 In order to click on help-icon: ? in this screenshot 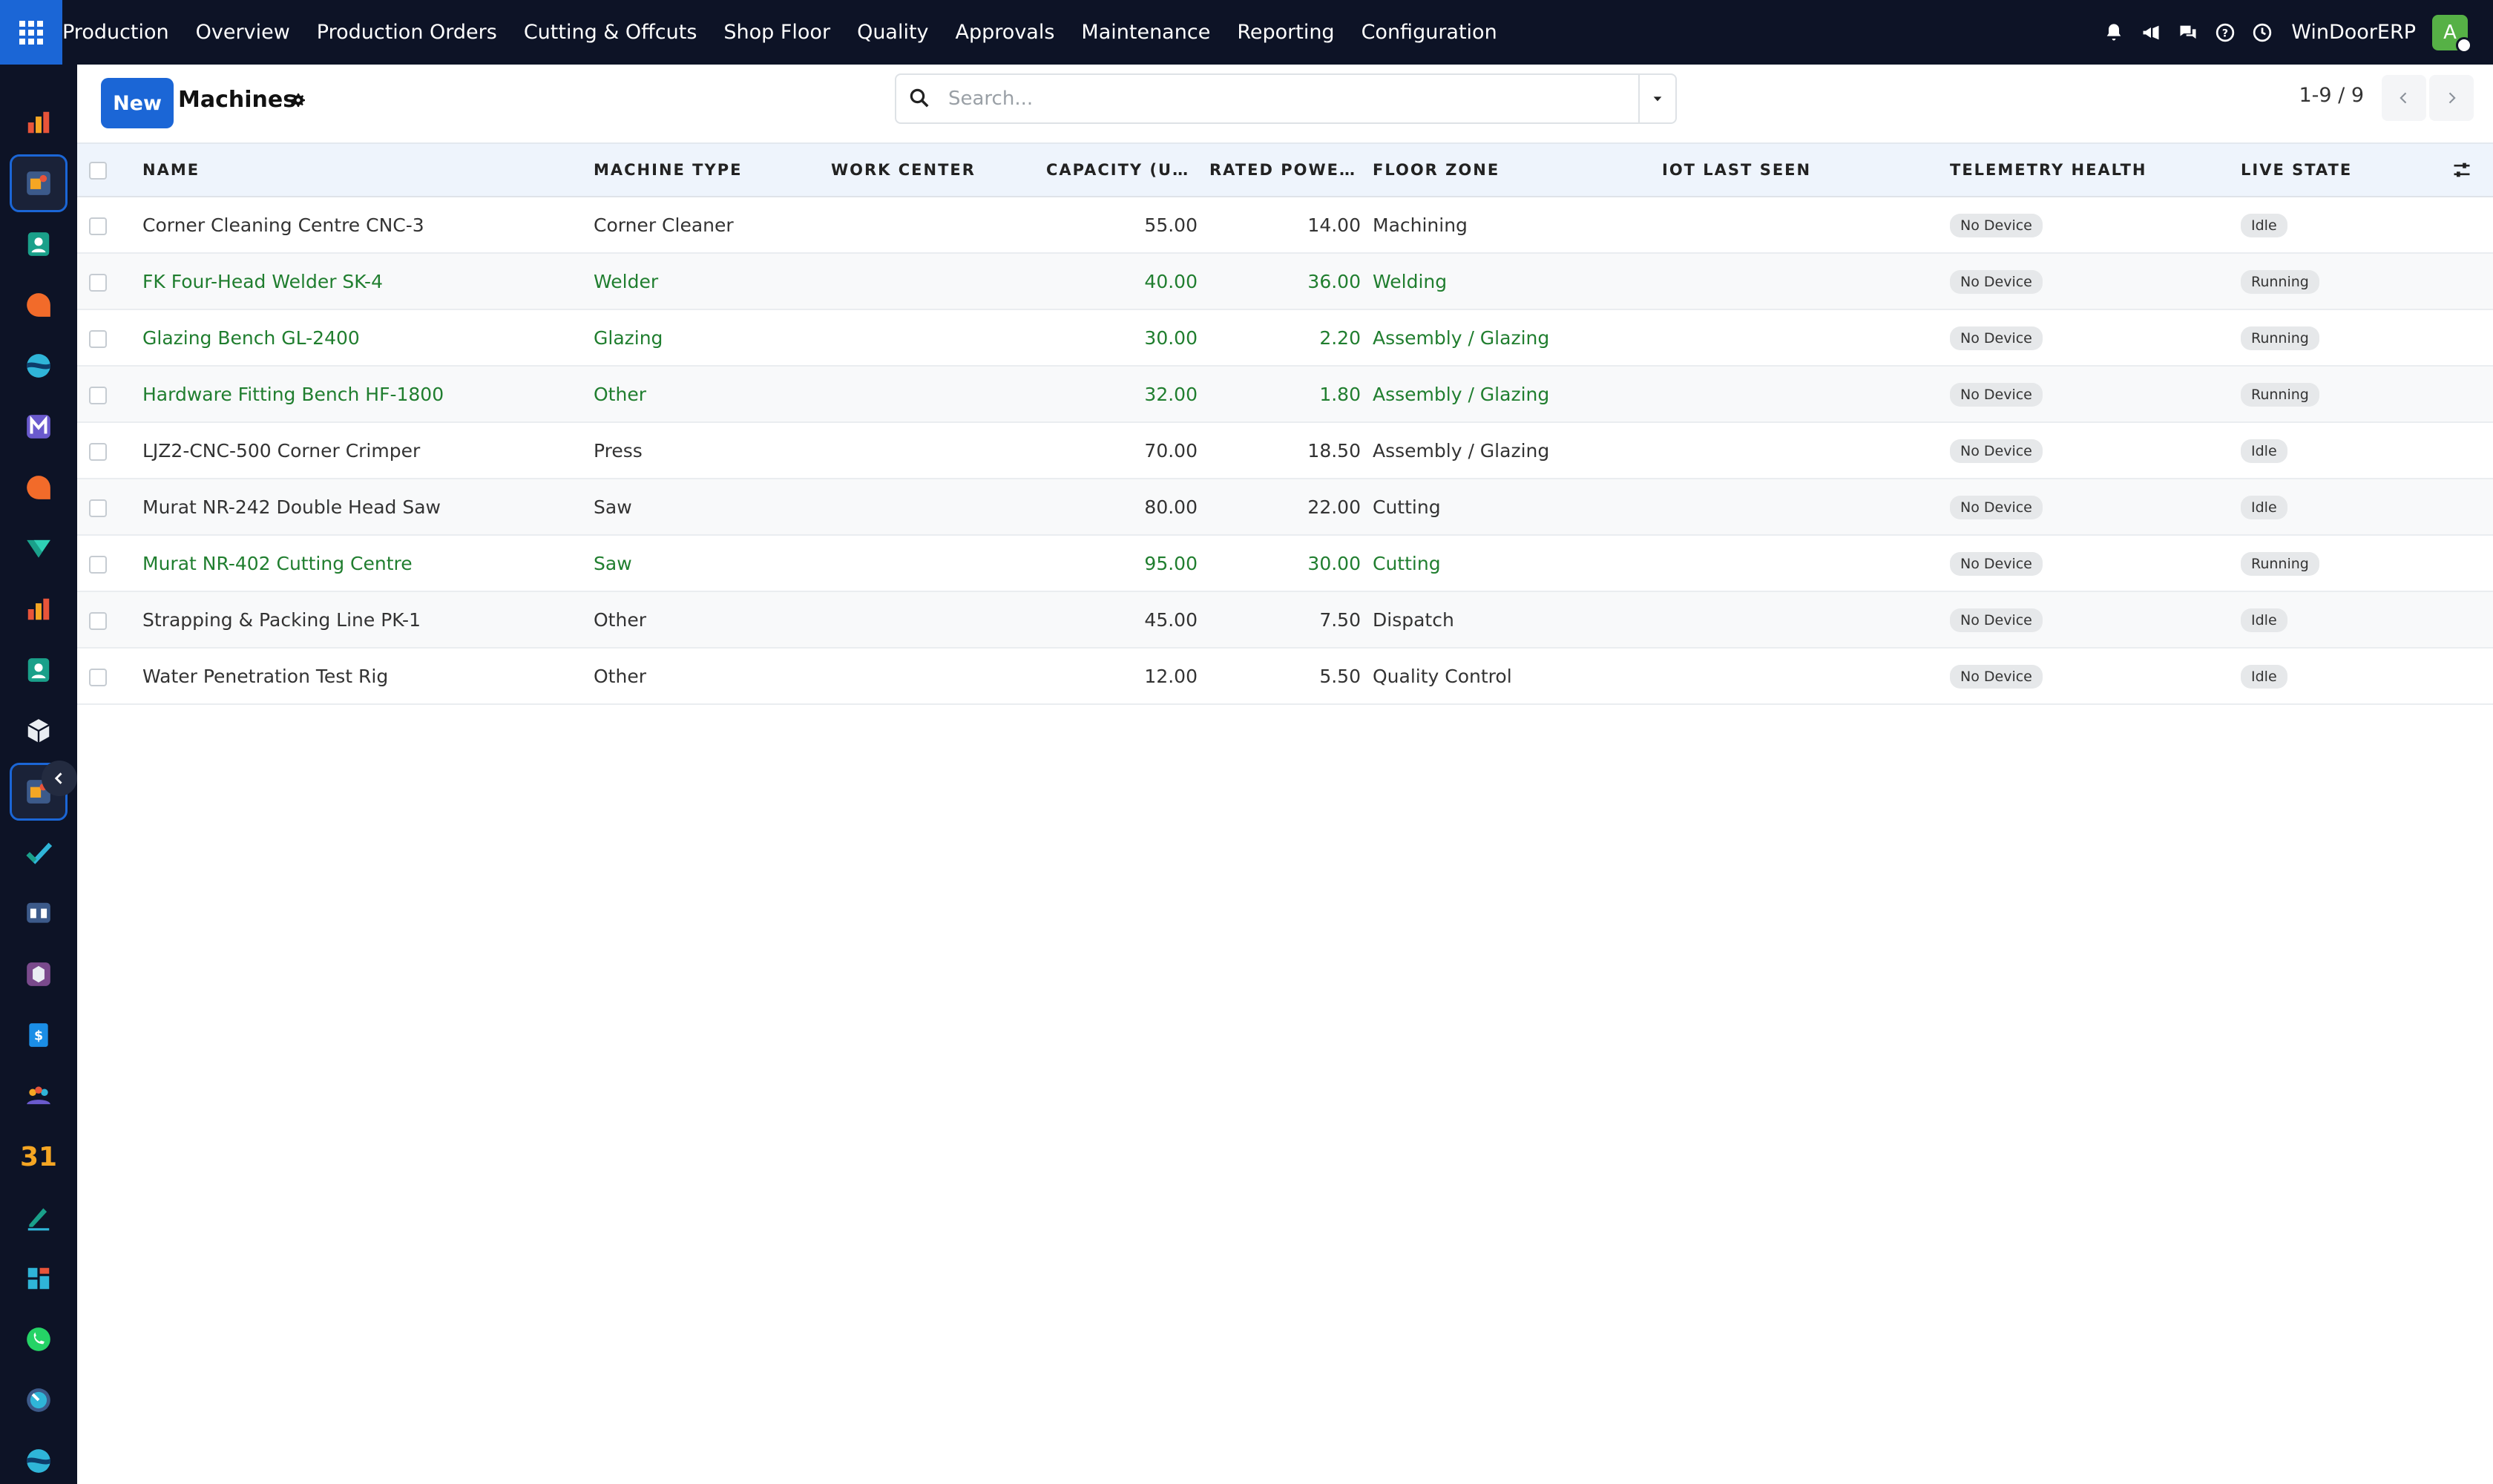, I will do `click(2225, 32)`.